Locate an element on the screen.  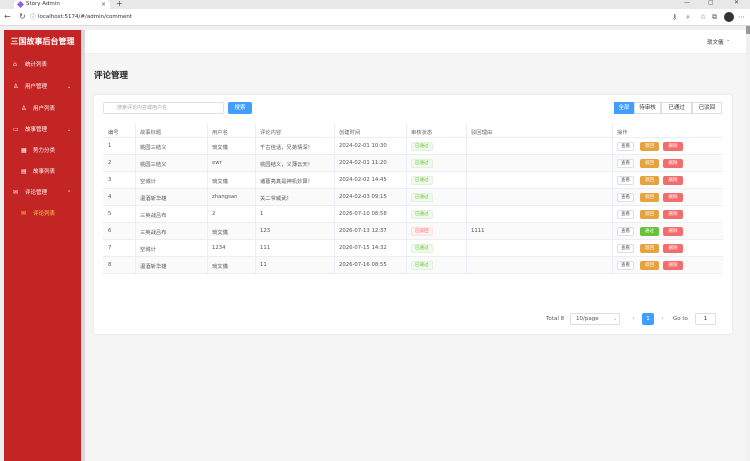
cell-time: 2026-07-15 14:32 is located at coordinates (363, 248).